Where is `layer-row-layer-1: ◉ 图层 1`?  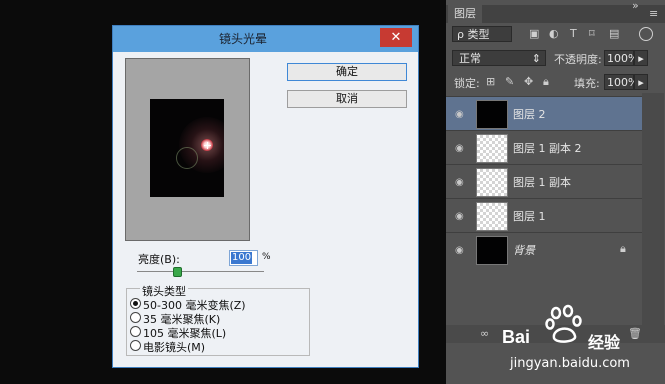 layer-row-layer-1: ◉ 图层 1 is located at coordinates (544, 215).